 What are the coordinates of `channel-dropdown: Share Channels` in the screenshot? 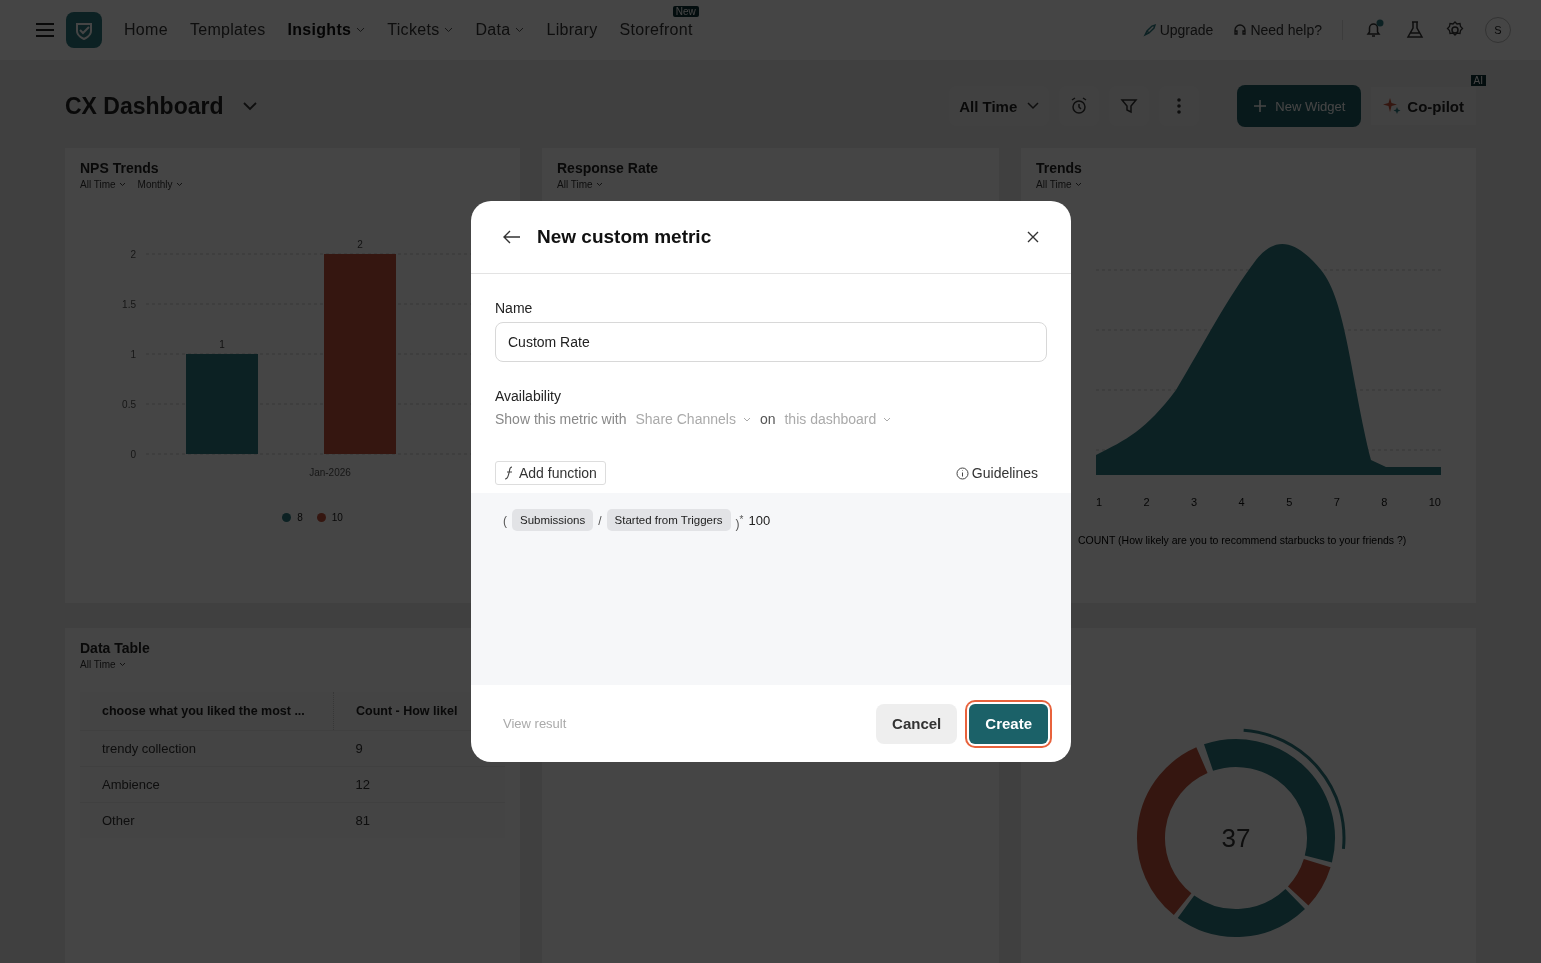 It's located at (693, 419).